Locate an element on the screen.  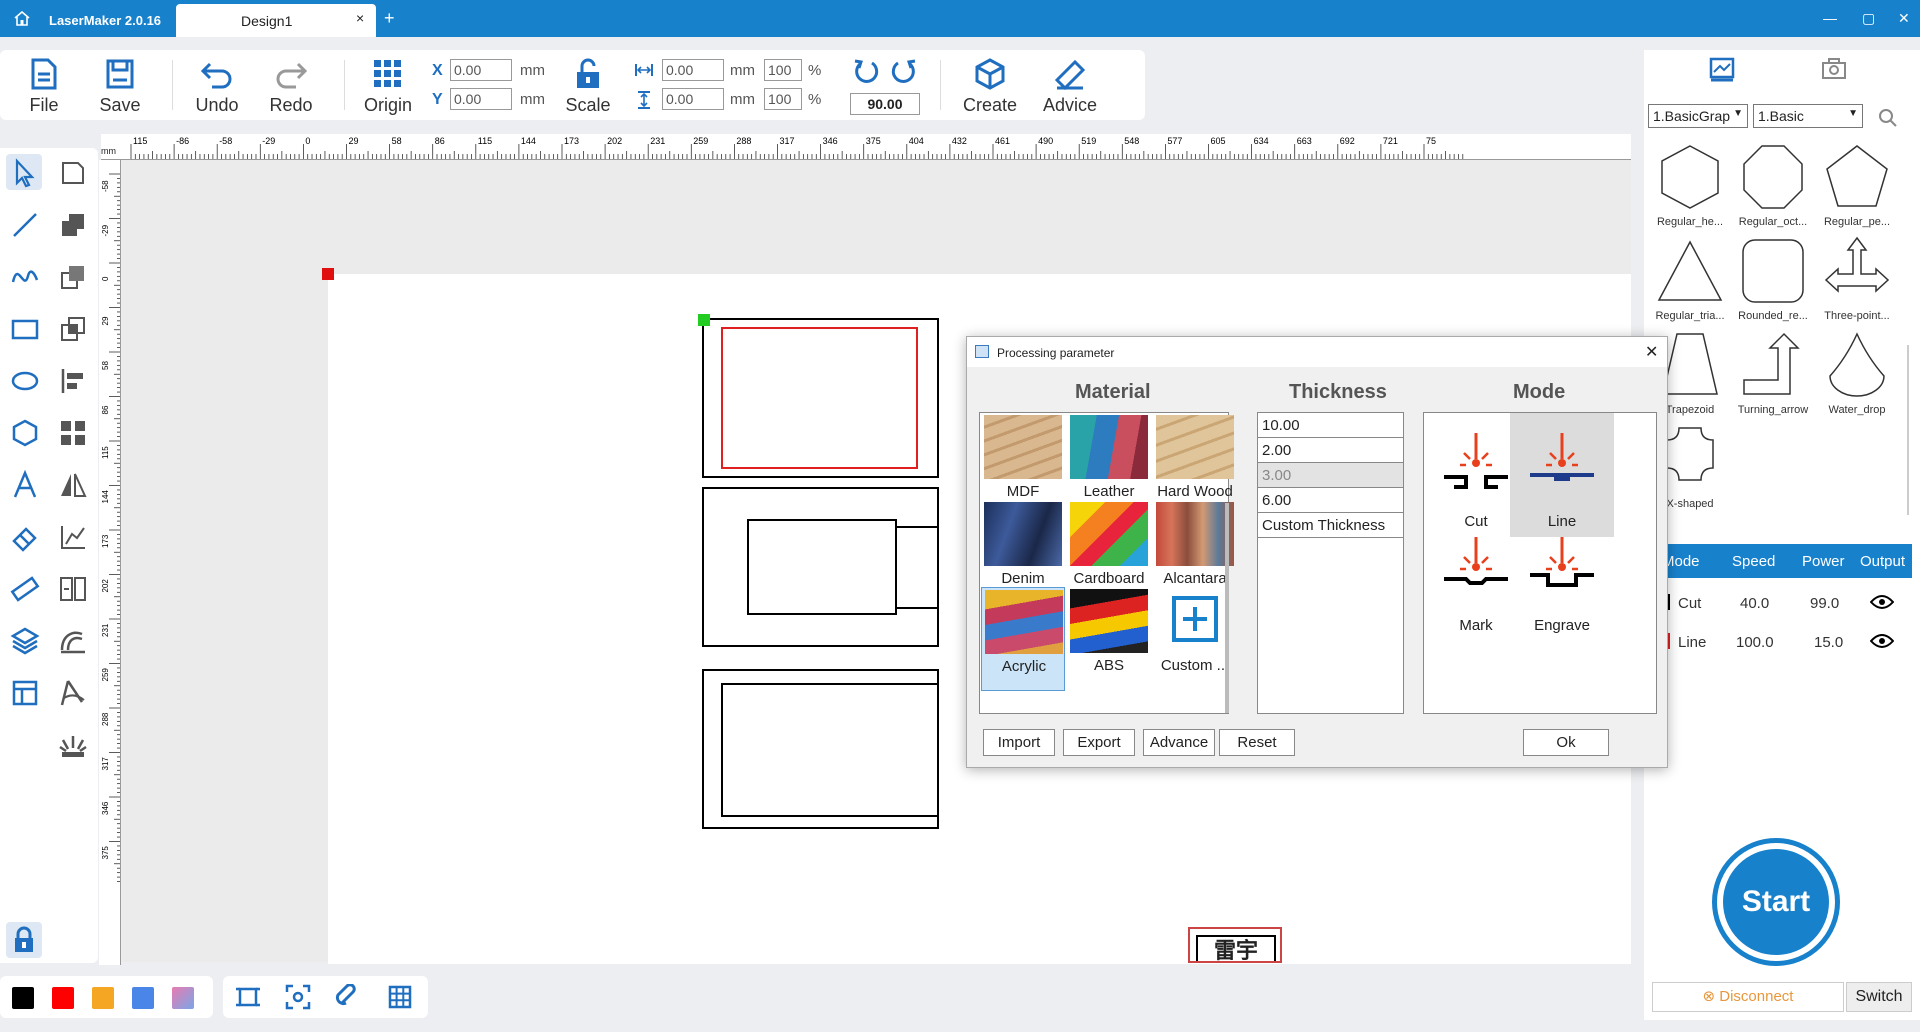
layers-icon is located at coordinates (25, 641).